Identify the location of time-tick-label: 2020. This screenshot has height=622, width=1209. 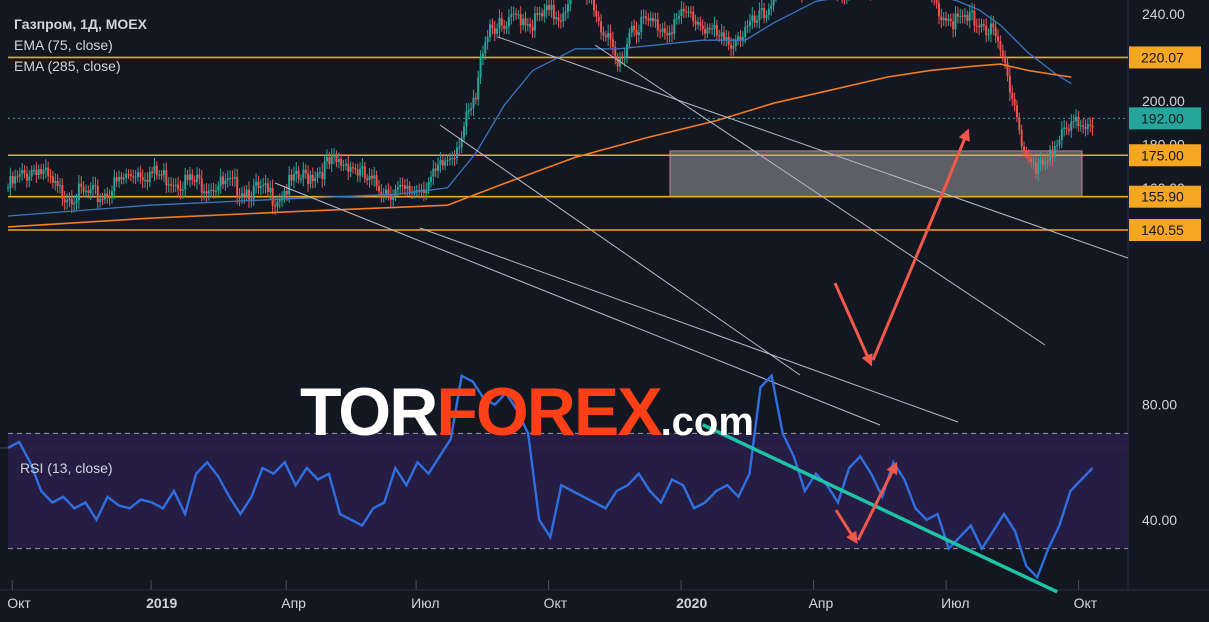
(691, 603).